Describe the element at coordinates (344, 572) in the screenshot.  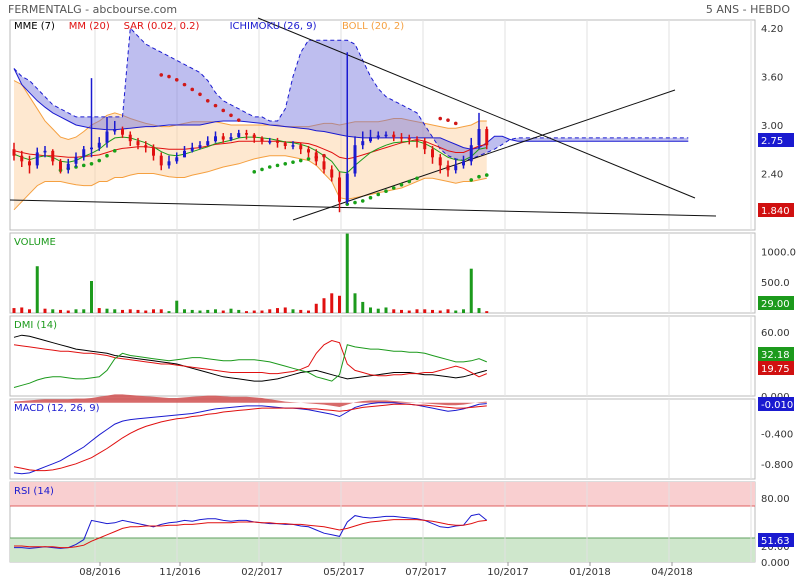
I see `x-tick-3: 05/2017` at that location.